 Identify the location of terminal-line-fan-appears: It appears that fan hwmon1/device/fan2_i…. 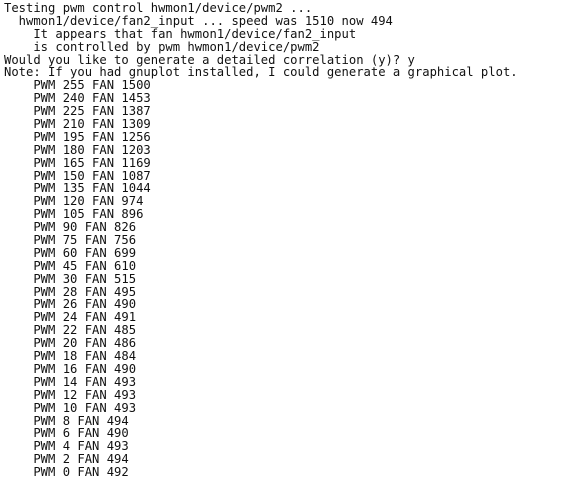
(180, 33).